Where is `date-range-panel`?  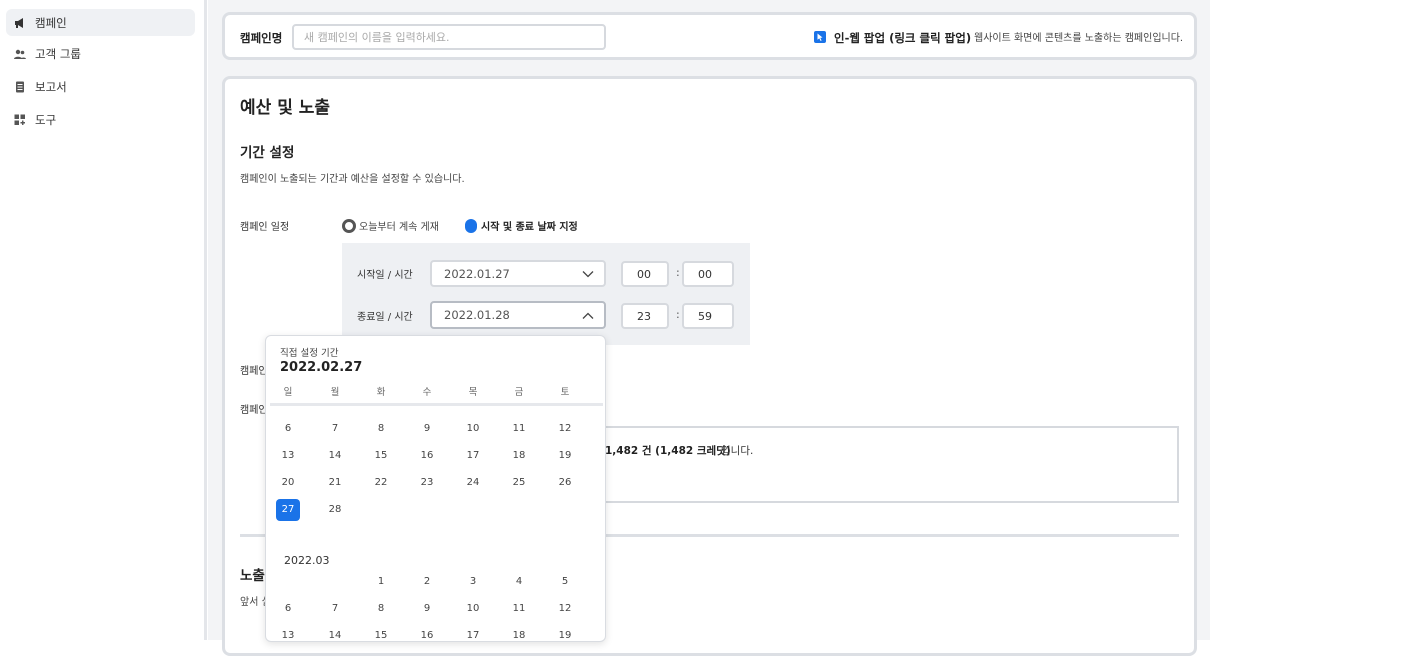 date-range-panel is located at coordinates (546, 294).